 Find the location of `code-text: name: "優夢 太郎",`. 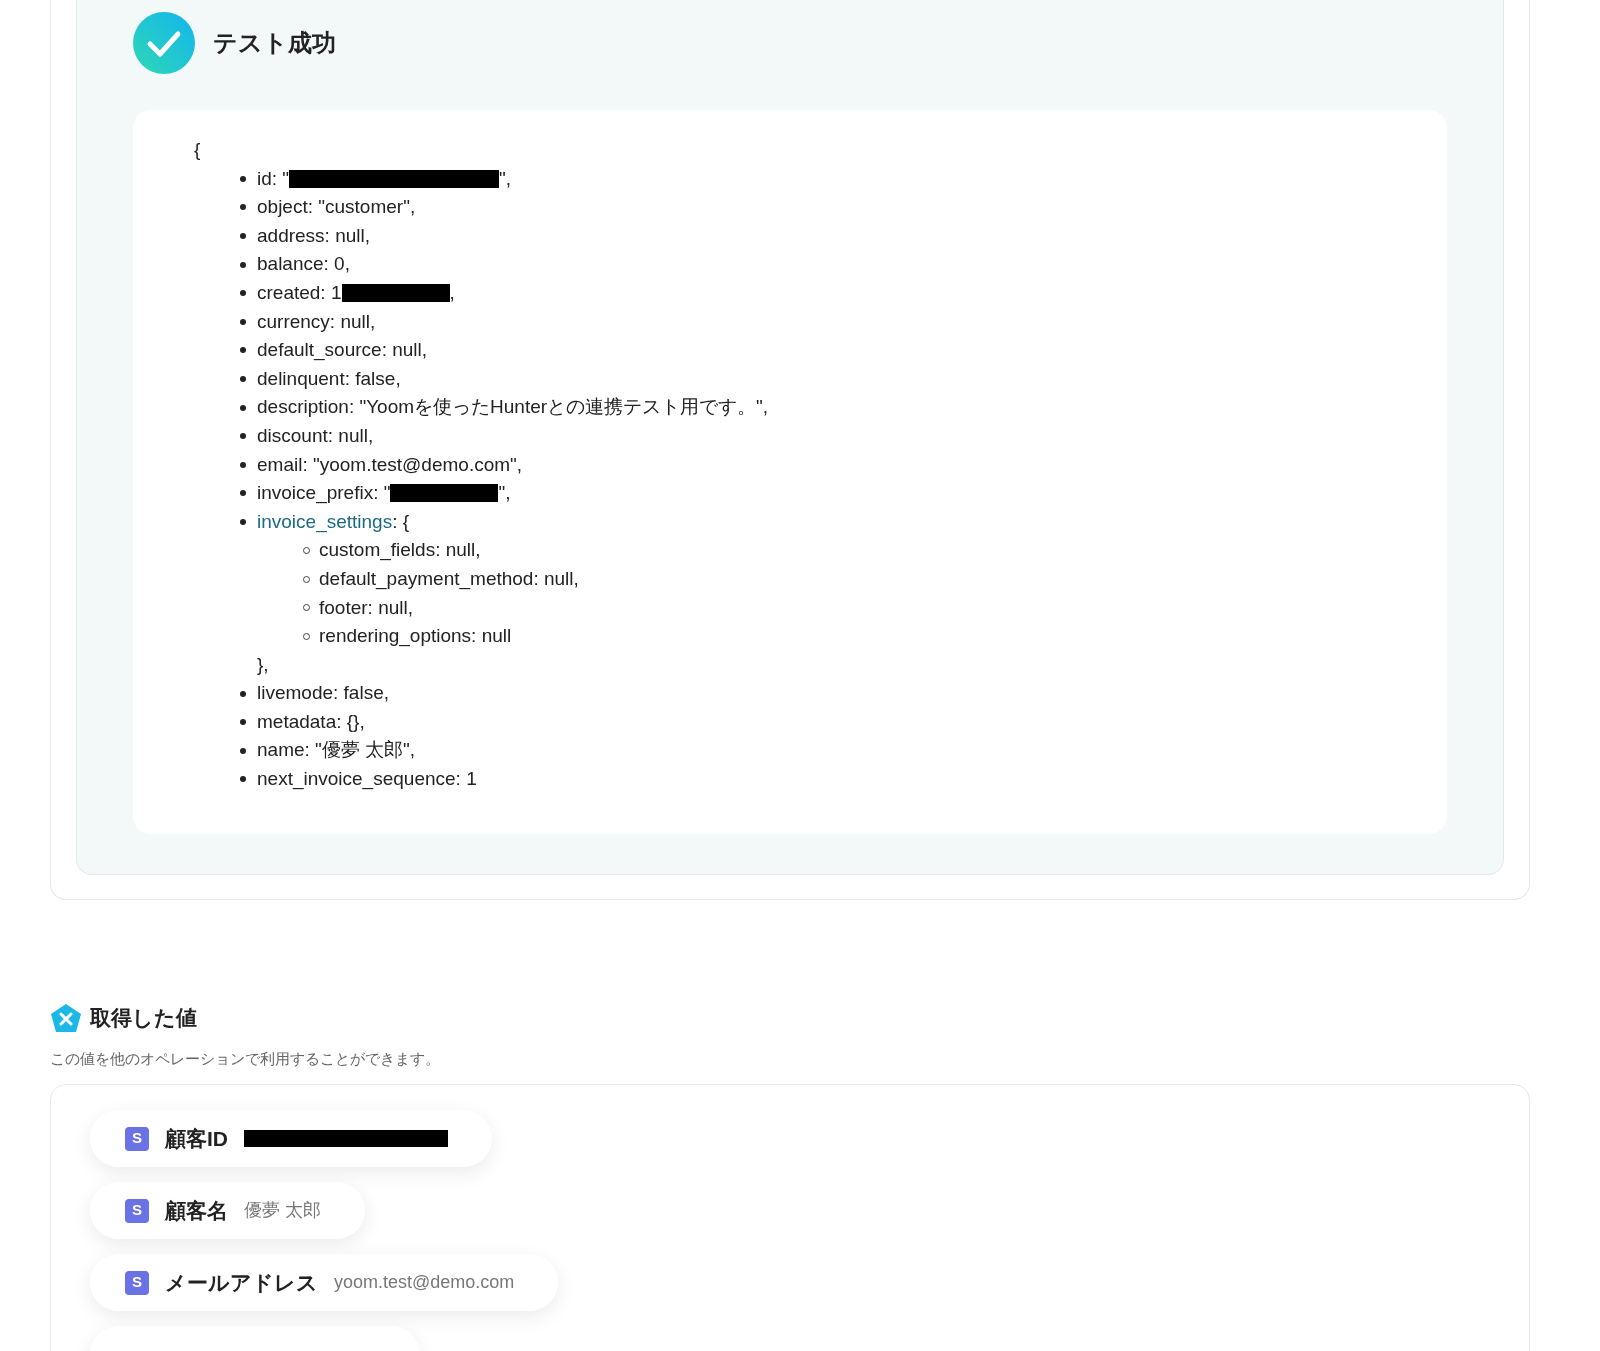

code-text: name: "優夢 太郎", is located at coordinates (336, 750).